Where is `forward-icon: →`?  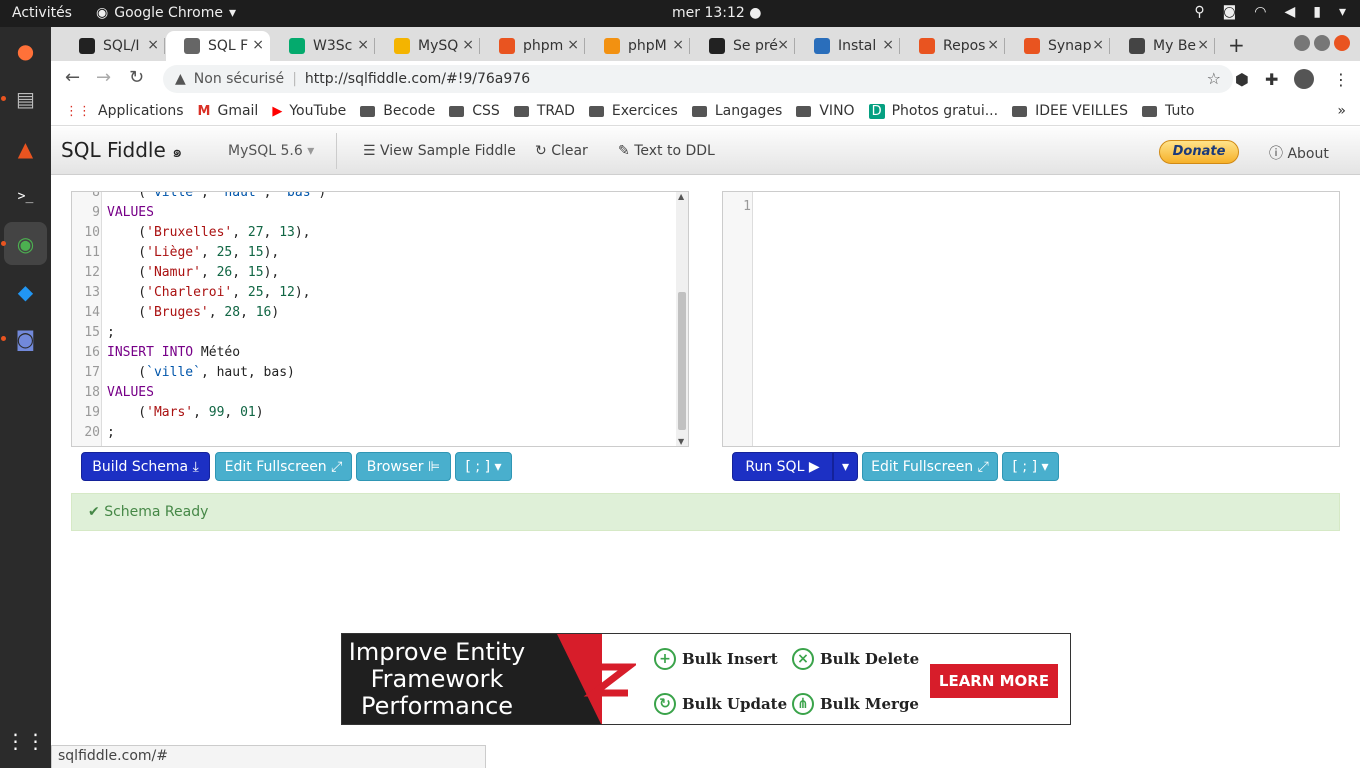
forward-icon: → is located at coordinates (103, 77).